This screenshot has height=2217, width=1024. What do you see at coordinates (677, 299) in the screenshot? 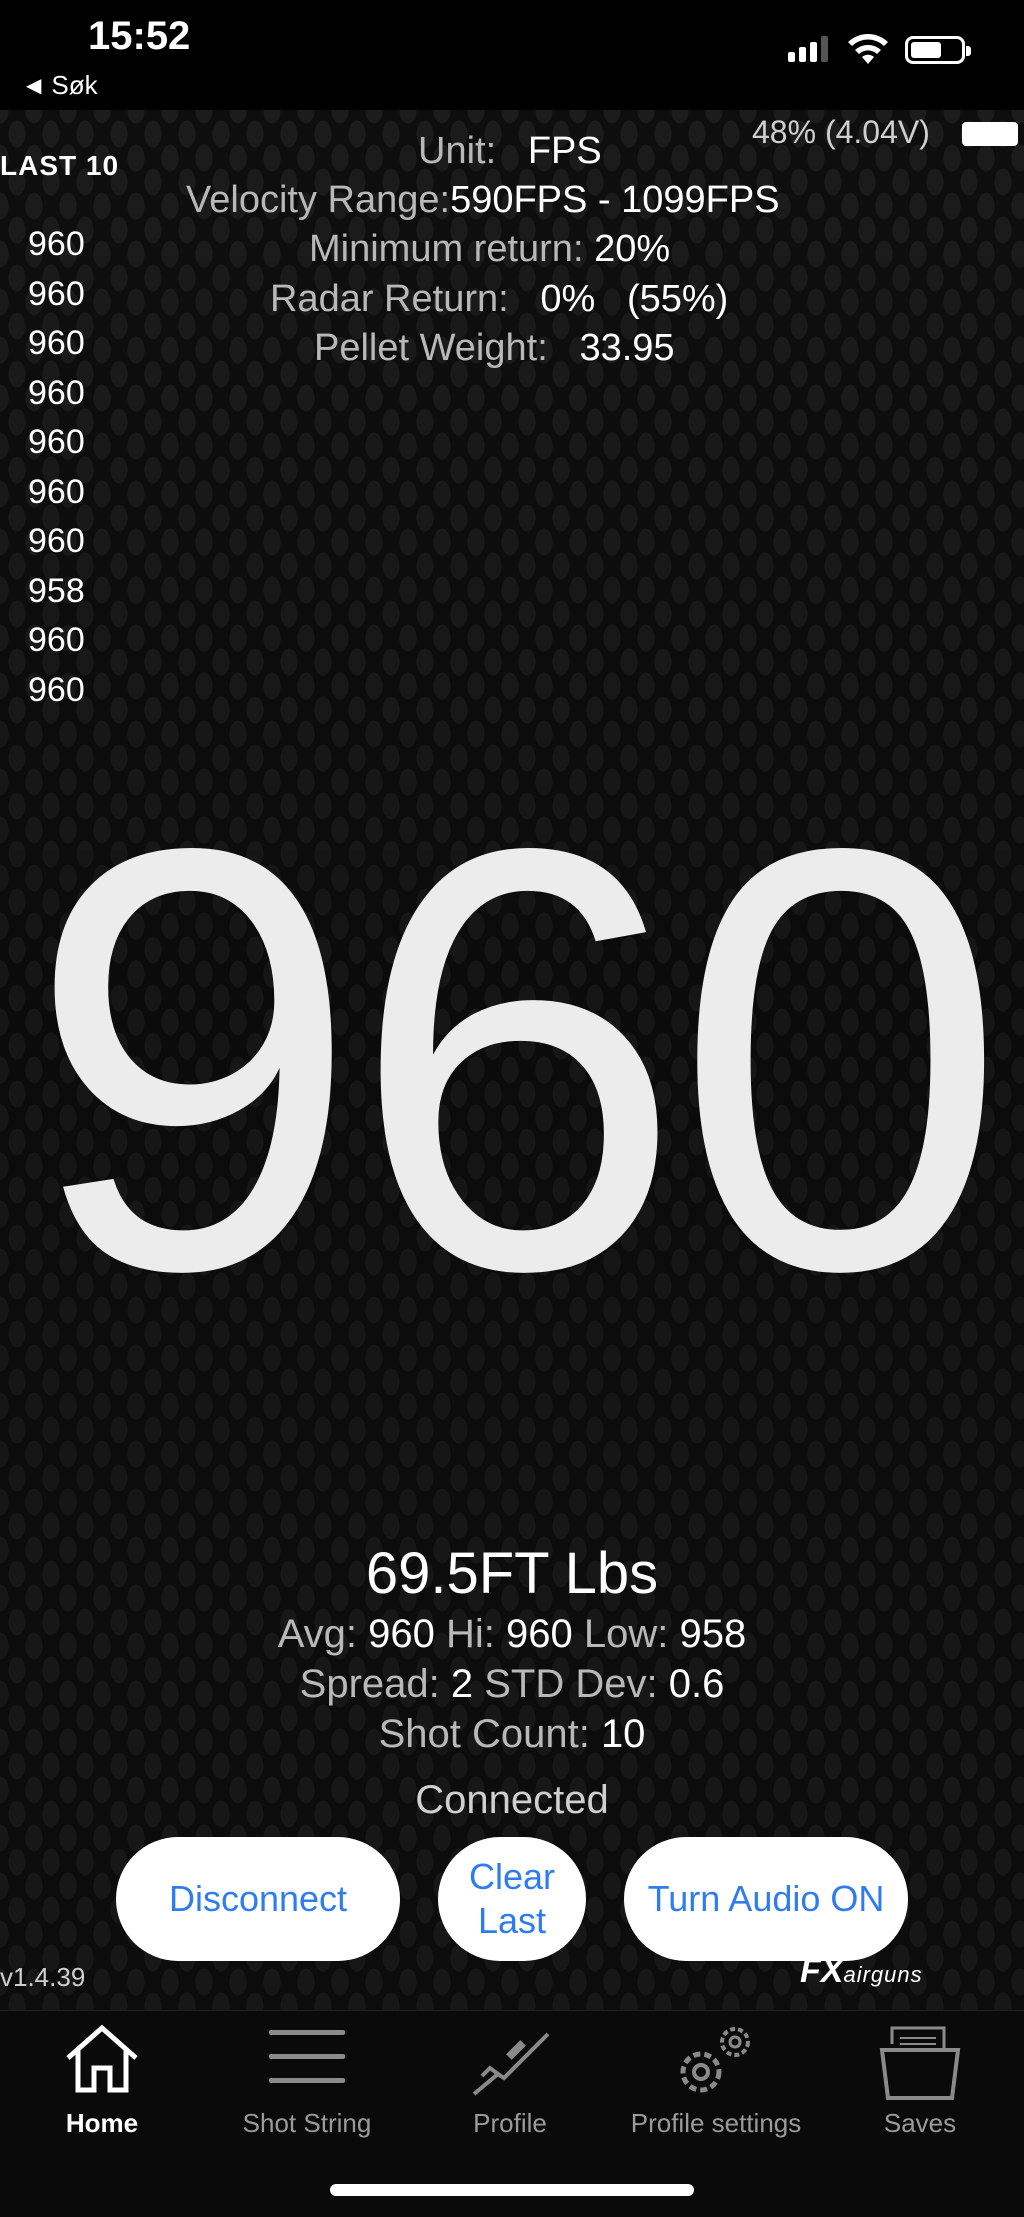
I see `radar-return-extra: (55%)` at bounding box center [677, 299].